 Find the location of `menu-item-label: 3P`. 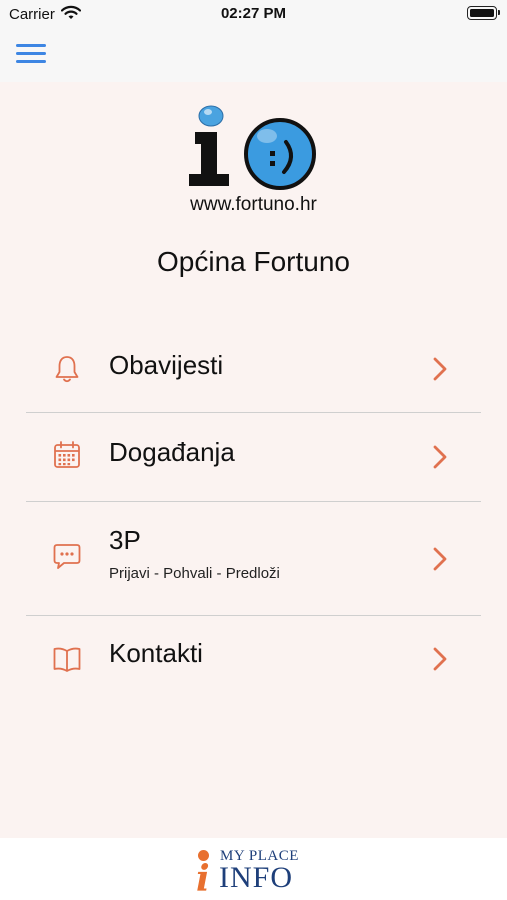

menu-item-label: 3P is located at coordinates (125, 540).